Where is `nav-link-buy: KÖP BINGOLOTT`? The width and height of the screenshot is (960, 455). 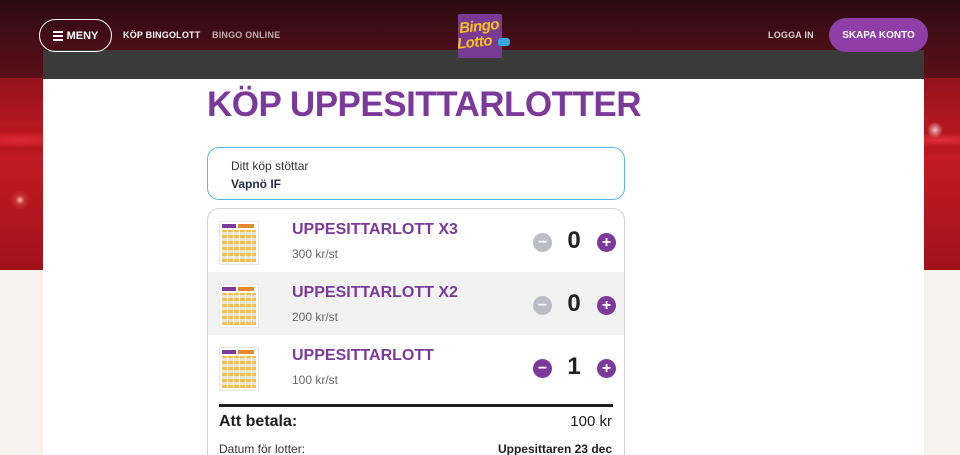 nav-link-buy: KÖP BINGOLOTT is located at coordinates (161, 35).